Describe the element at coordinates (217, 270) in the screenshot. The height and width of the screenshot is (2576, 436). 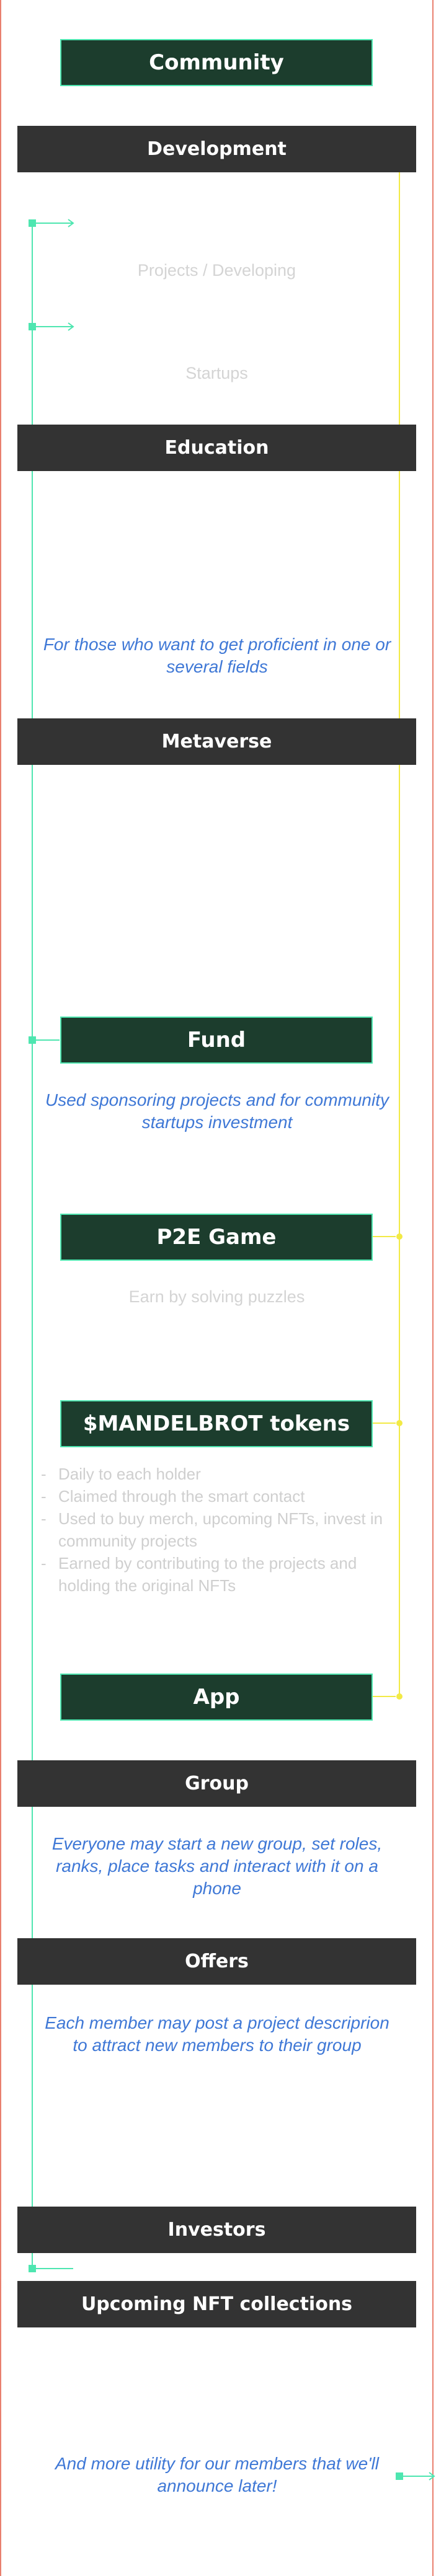
I see `projects-developing-label: Projects / Developing` at that location.